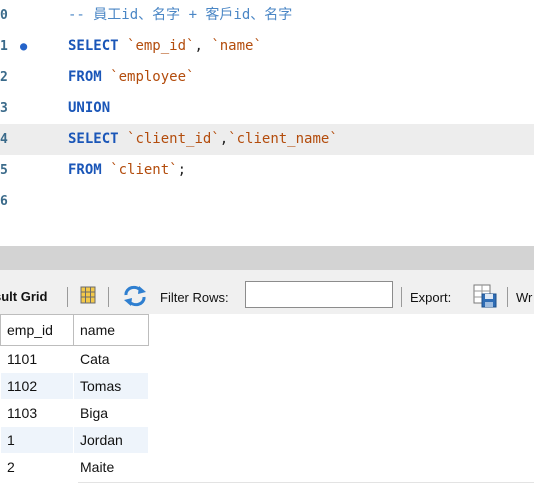 This screenshot has width=534, height=484. What do you see at coordinates (306, 482) in the screenshot?
I see `grid-divider` at bounding box center [306, 482].